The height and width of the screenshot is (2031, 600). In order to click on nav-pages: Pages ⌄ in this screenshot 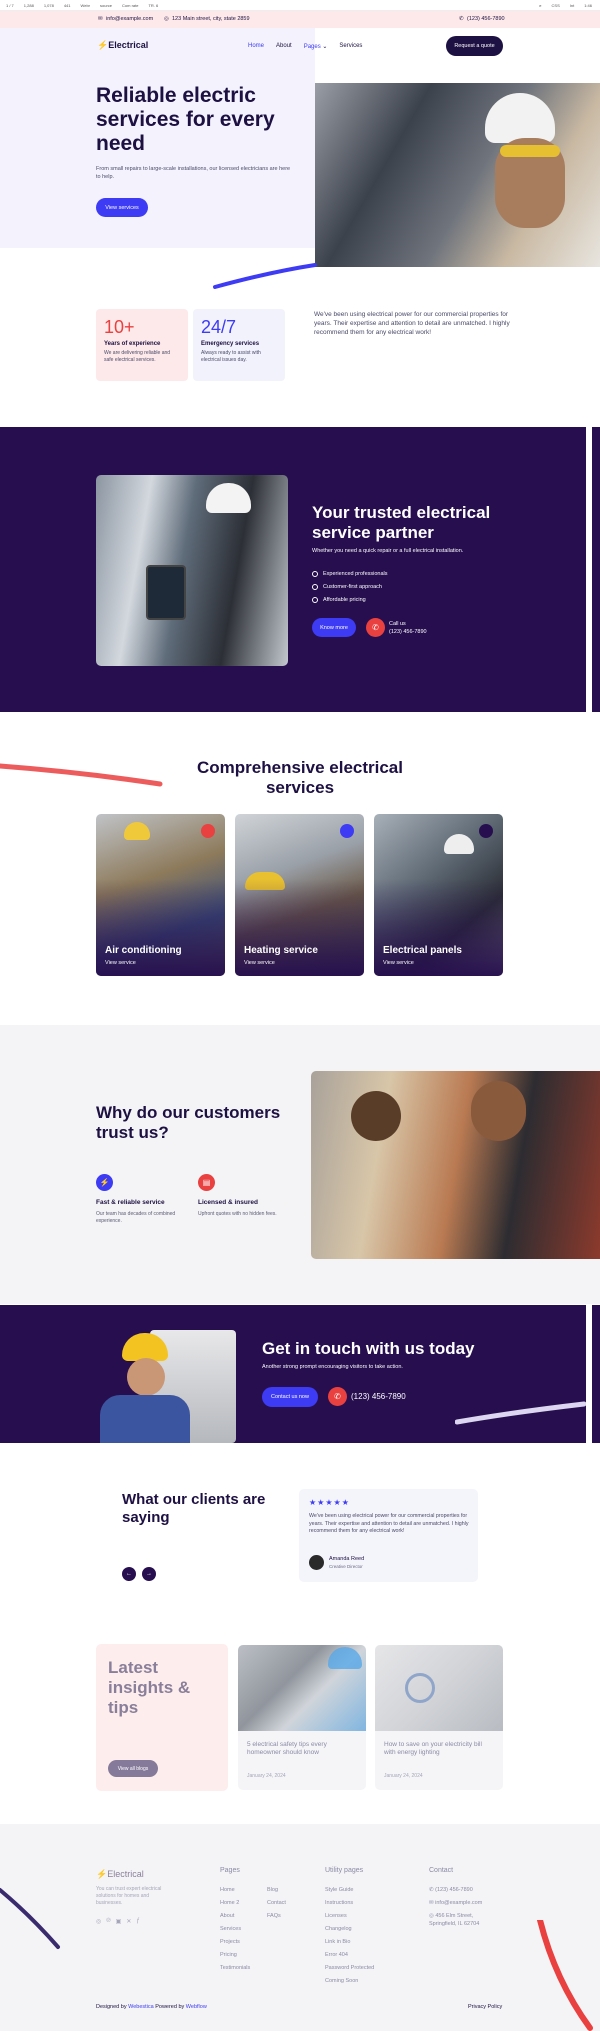, I will do `click(316, 46)`.